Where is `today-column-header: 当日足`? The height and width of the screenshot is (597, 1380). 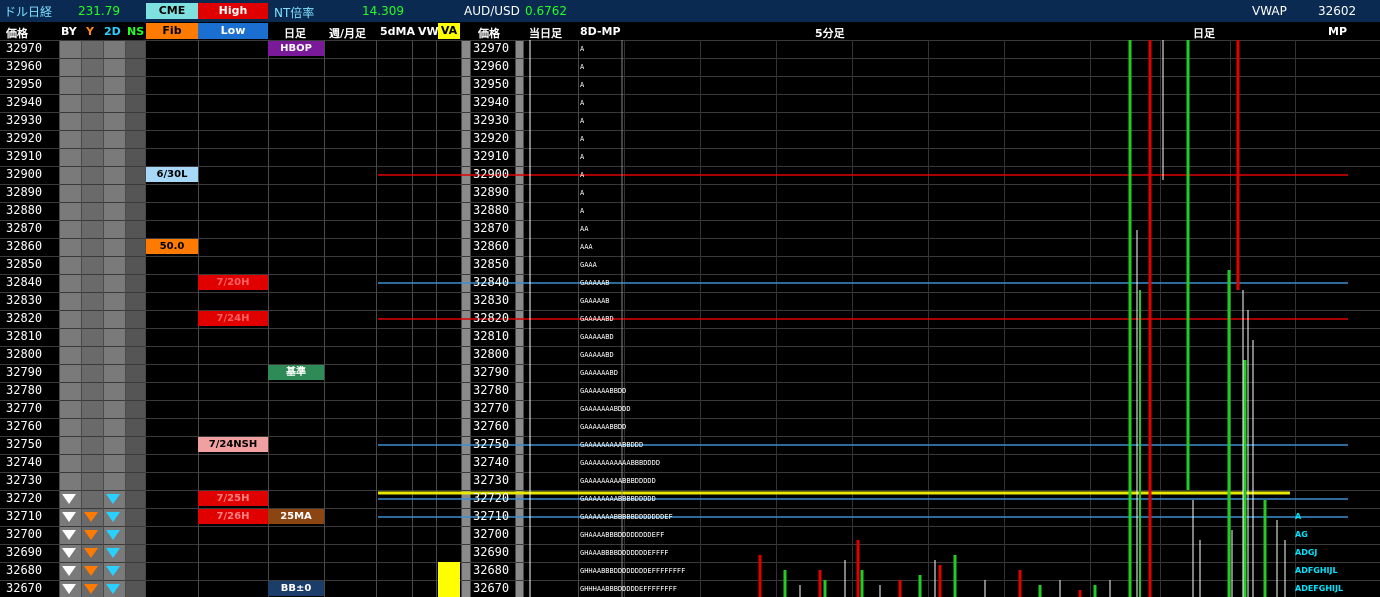
today-column-header: 当日足 is located at coordinates (545, 33).